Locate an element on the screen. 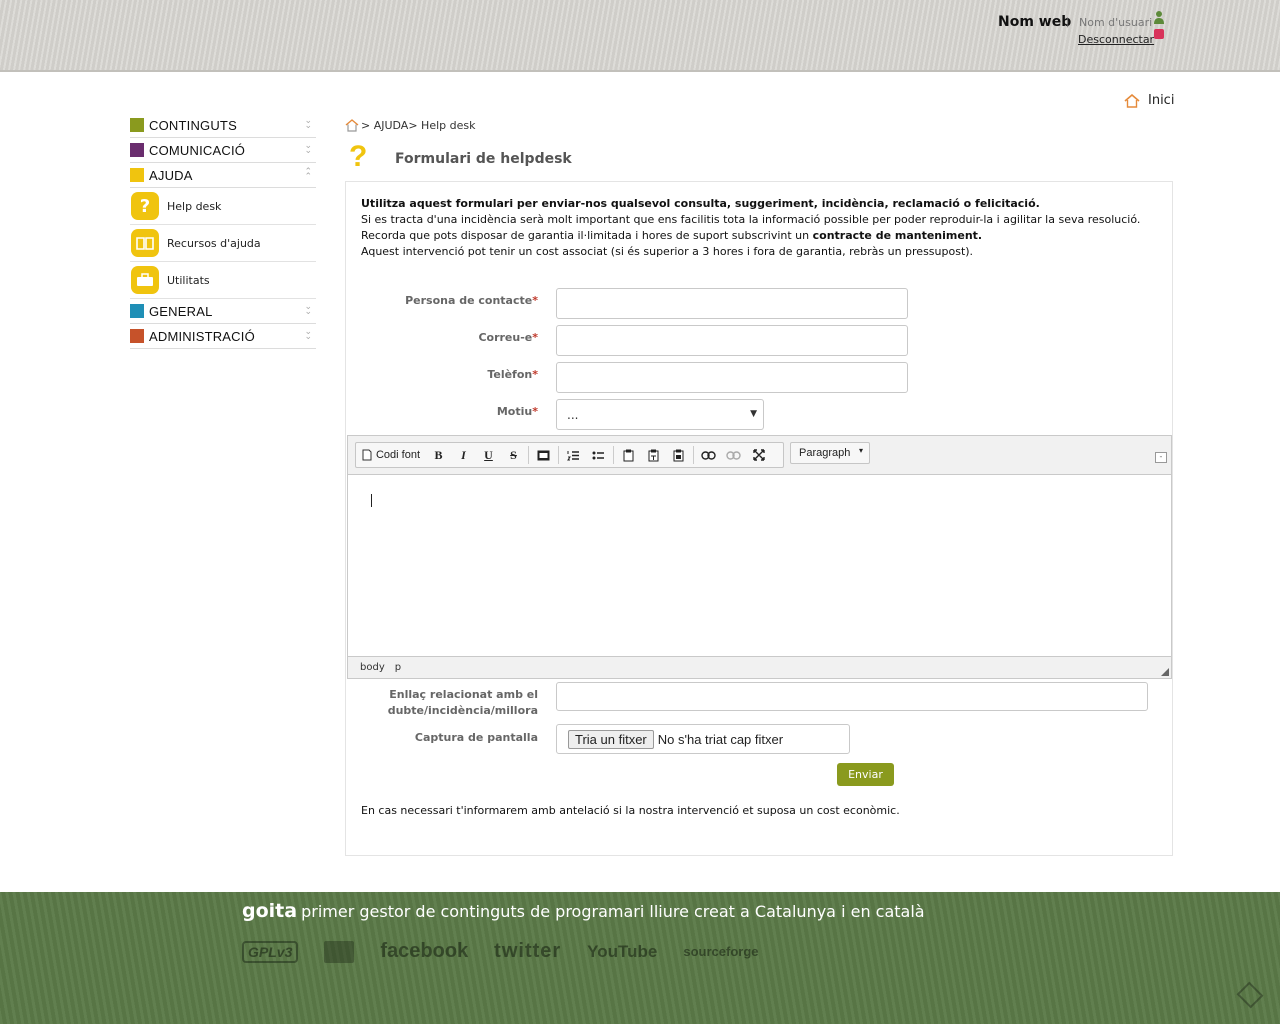  source-code-button: Codi font is located at coordinates (391, 455).